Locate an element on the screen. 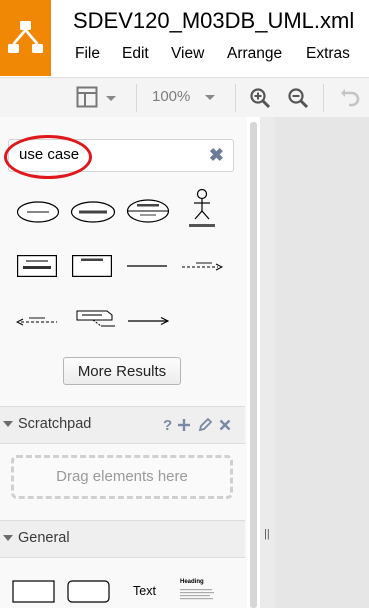 This screenshot has height=608, width=369. edit-pencil-icon is located at coordinates (205, 424).